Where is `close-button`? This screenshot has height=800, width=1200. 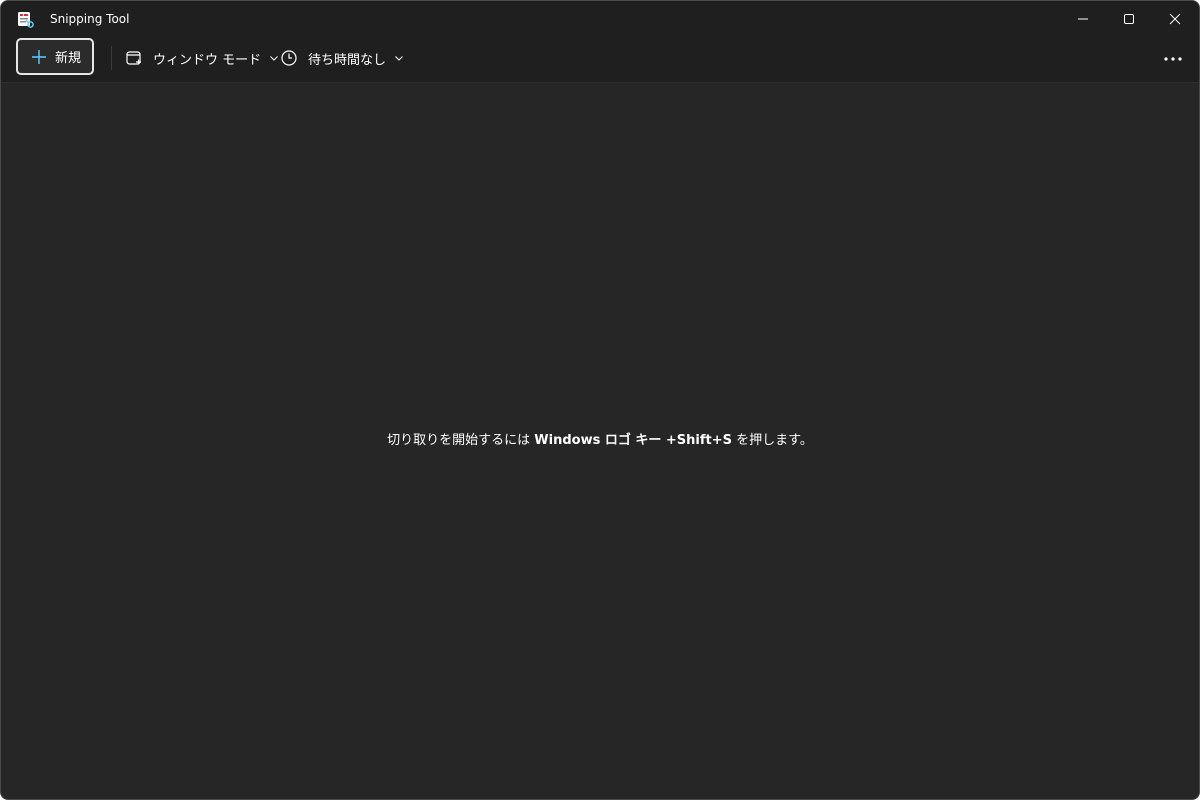 close-button is located at coordinates (1175, 19).